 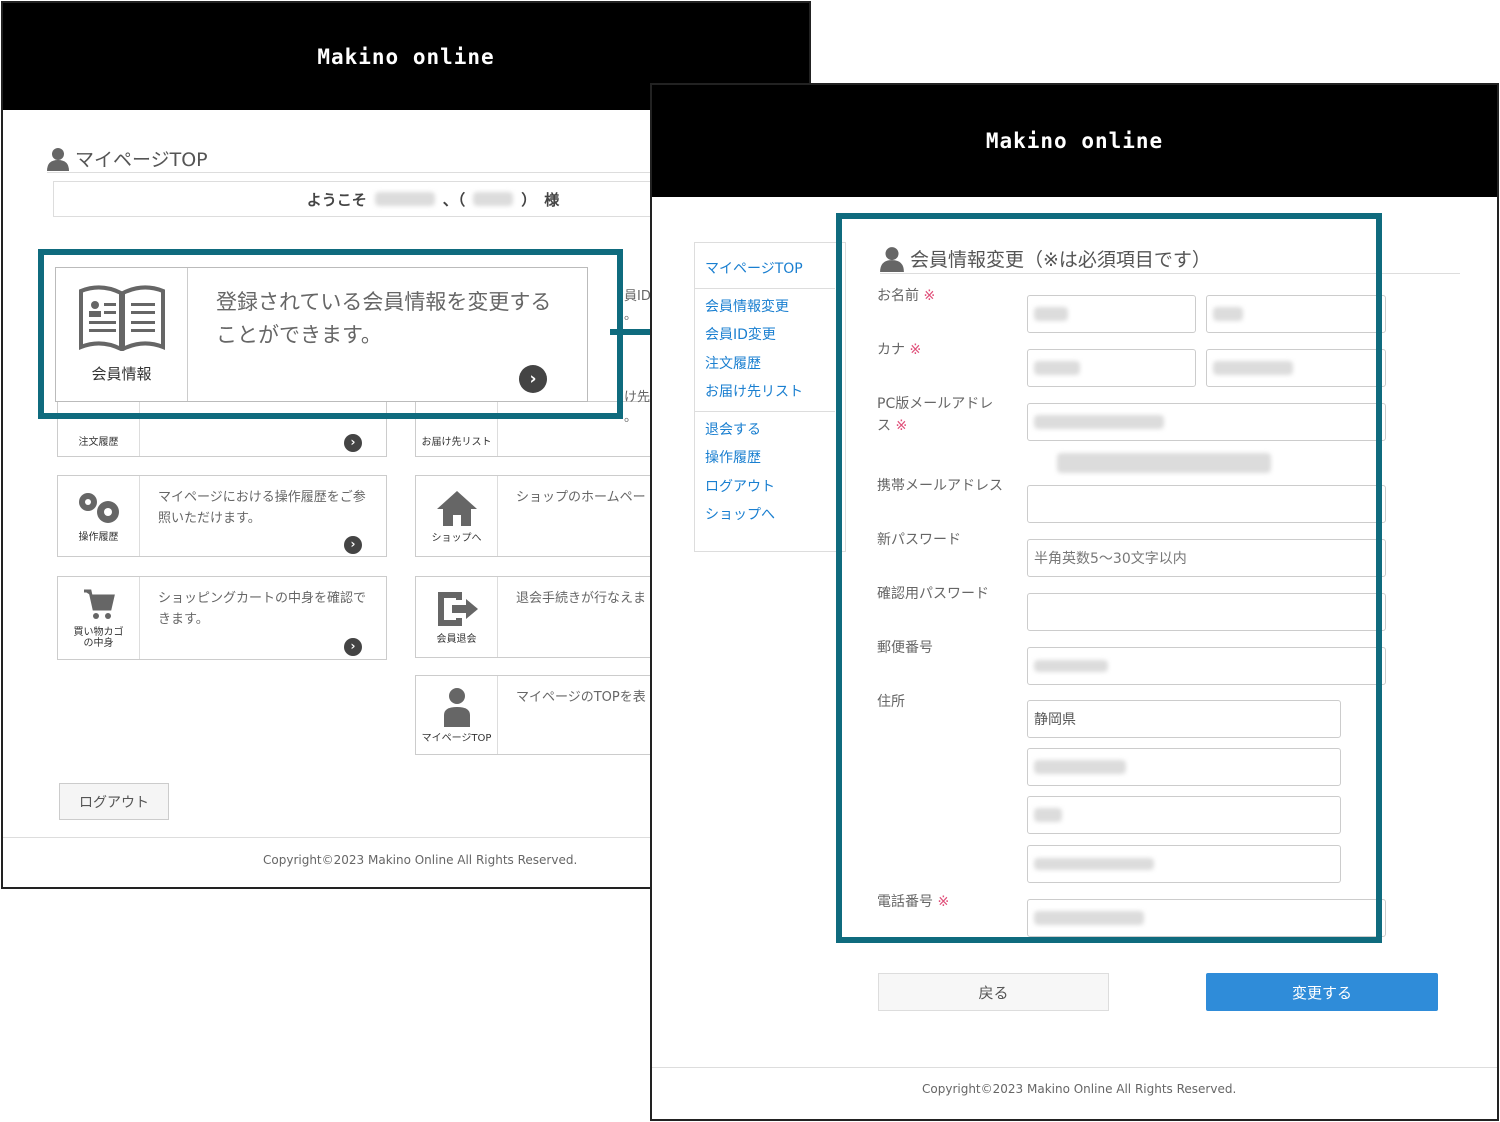 I want to click on welcome-prefix: ようこそ, so click(x=336, y=199).